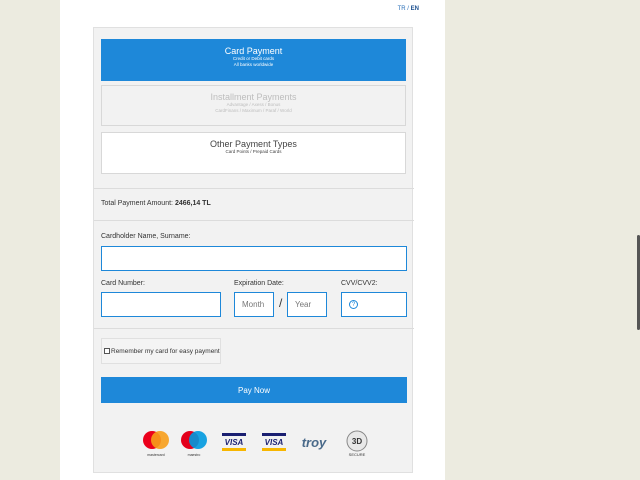 This screenshot has width=640, height=480. I want to click on visa-electron-text: VISA, so click(274, 442).